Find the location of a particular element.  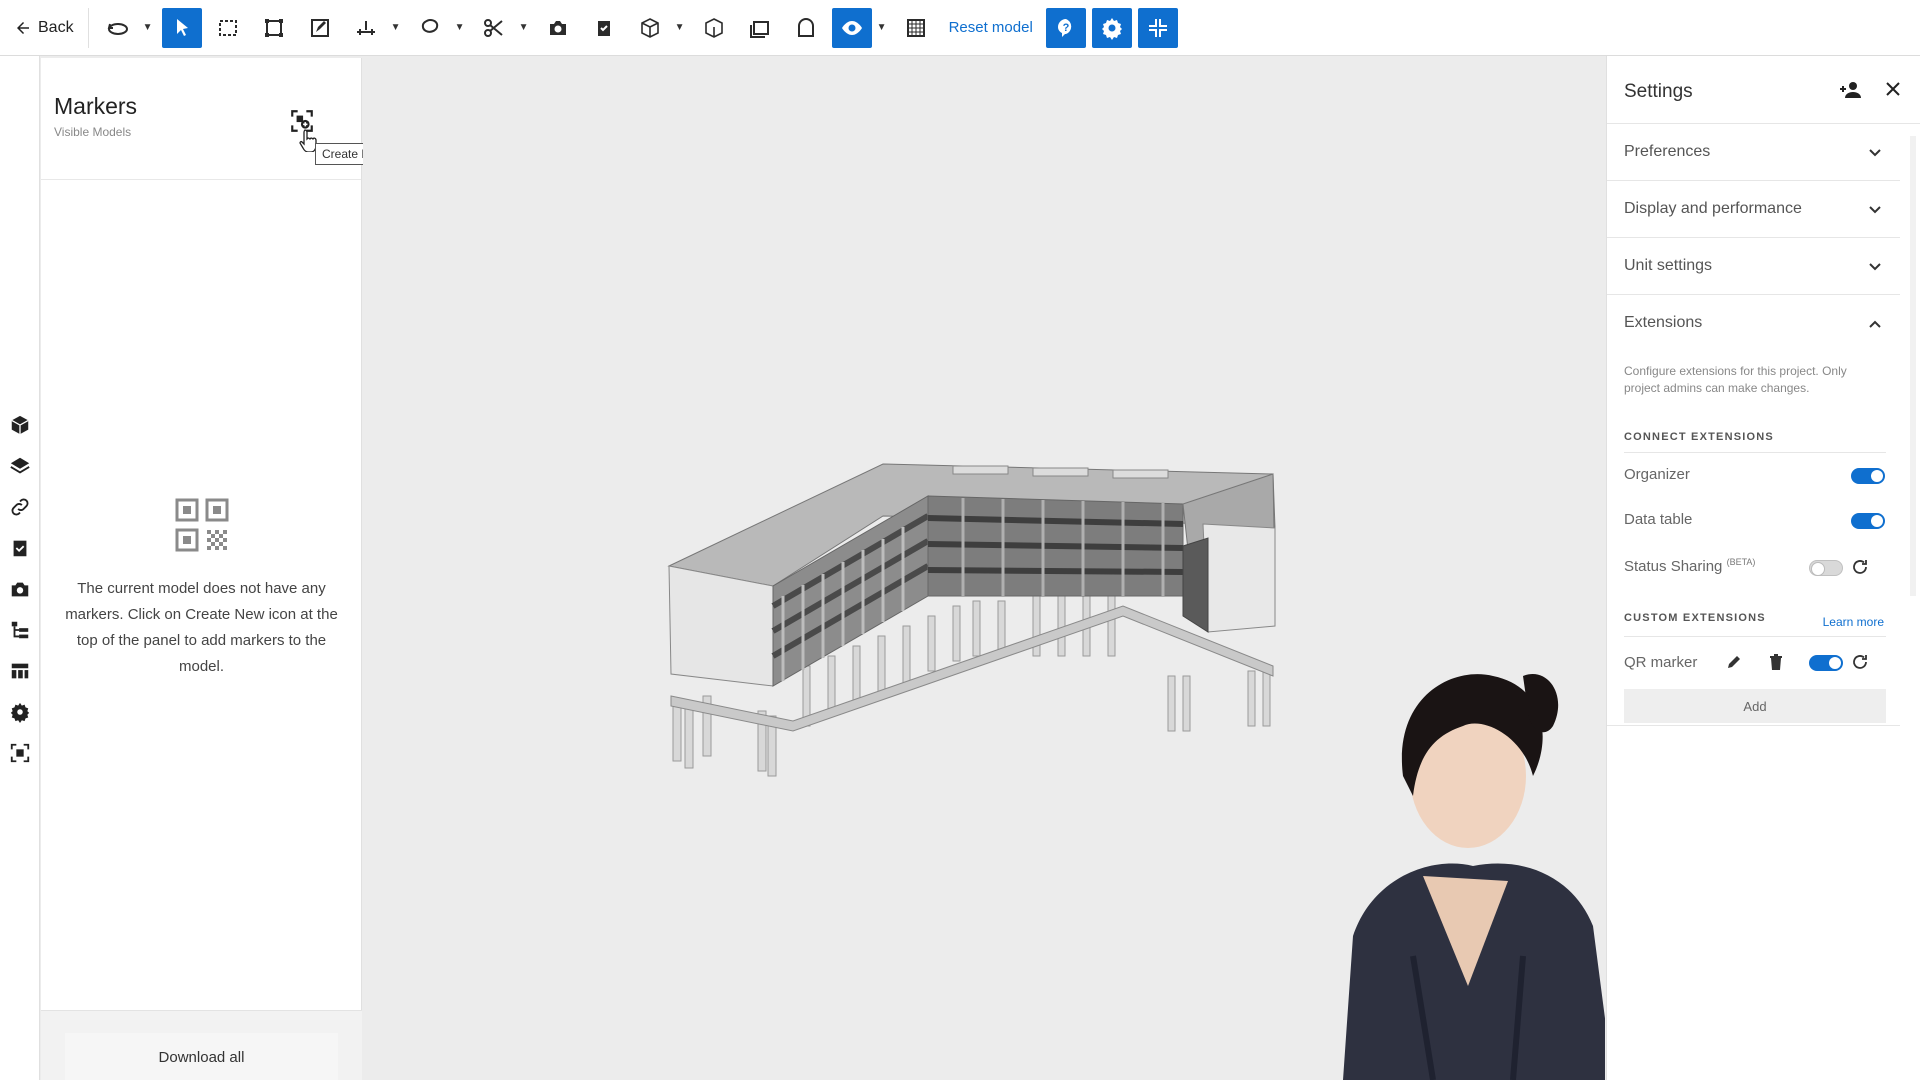

back-button: Back is located at coordinates (46, 28).